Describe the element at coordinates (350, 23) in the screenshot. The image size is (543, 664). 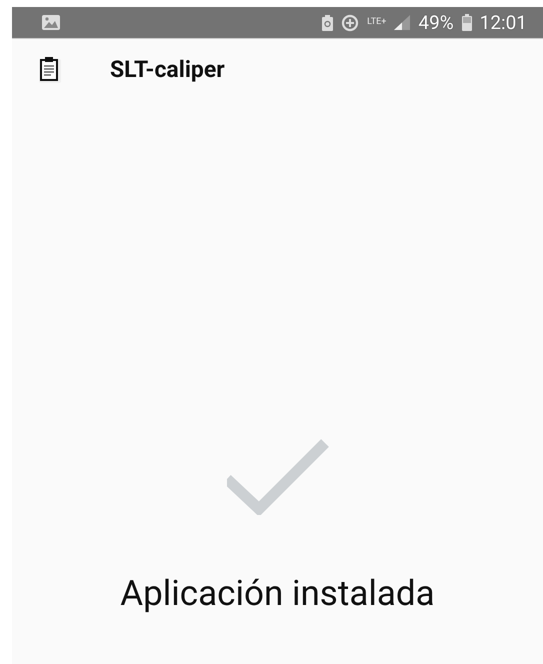
I see `data-saver-icon` at that location.